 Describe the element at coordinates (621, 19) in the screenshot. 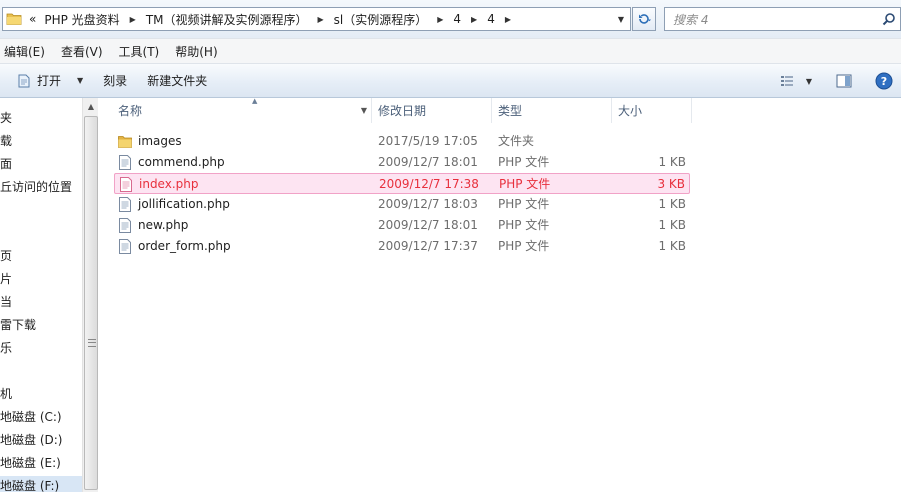

I see `address-dropdown-icon: ▼` at that location.